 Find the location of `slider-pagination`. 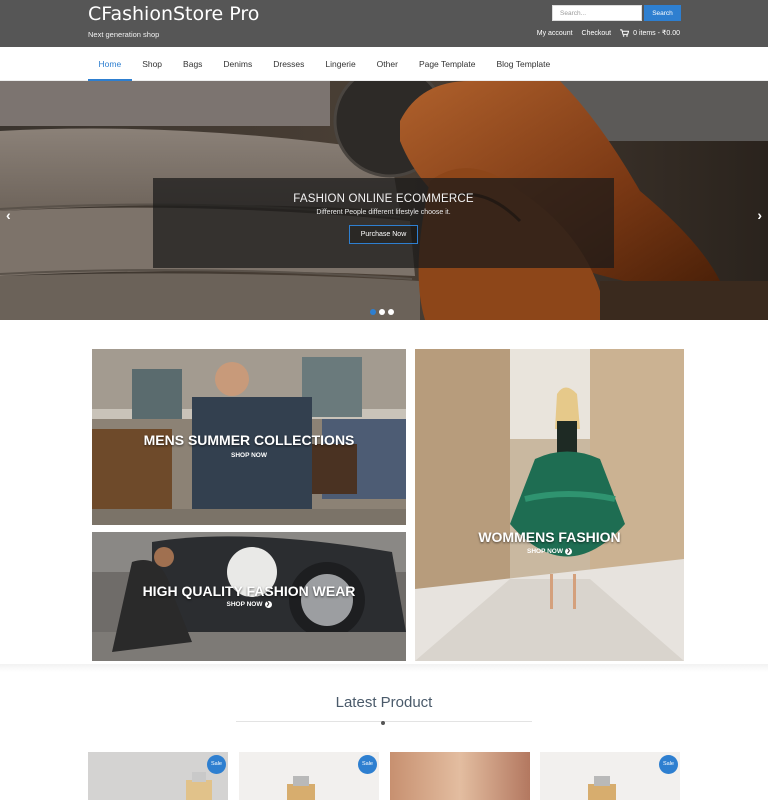

slider-pagination is located at coordinates (382, 312).